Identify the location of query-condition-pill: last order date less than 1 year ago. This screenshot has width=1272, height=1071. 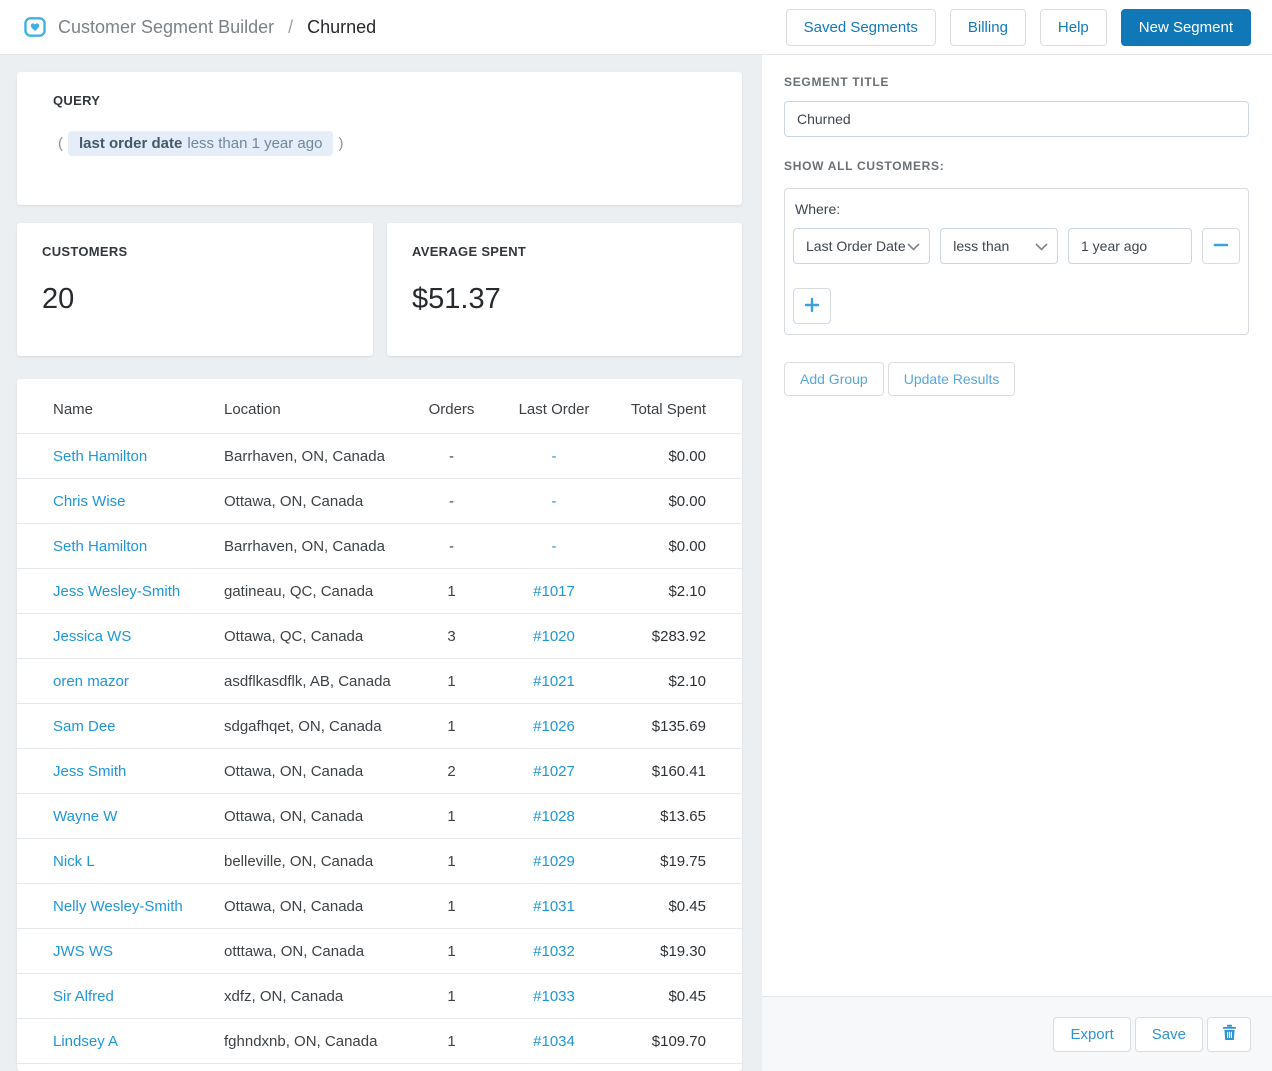
(201, 143).